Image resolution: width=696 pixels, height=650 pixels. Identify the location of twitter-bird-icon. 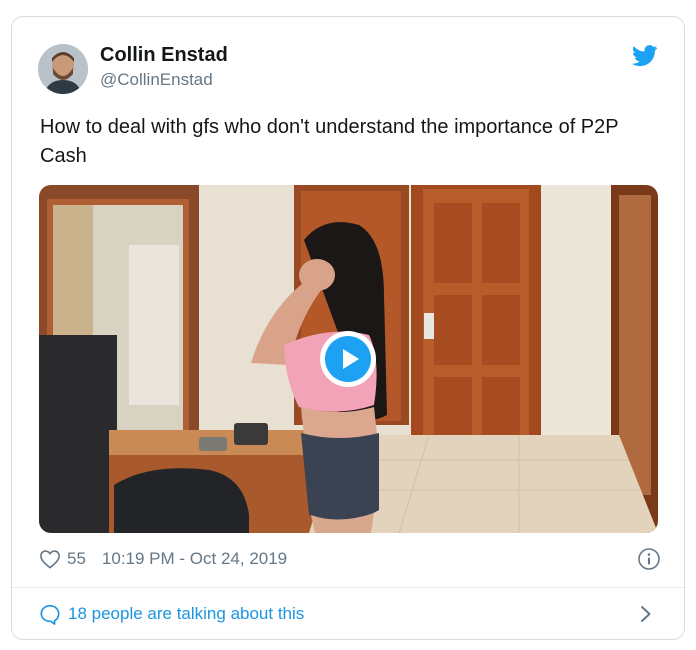
(645, 56).